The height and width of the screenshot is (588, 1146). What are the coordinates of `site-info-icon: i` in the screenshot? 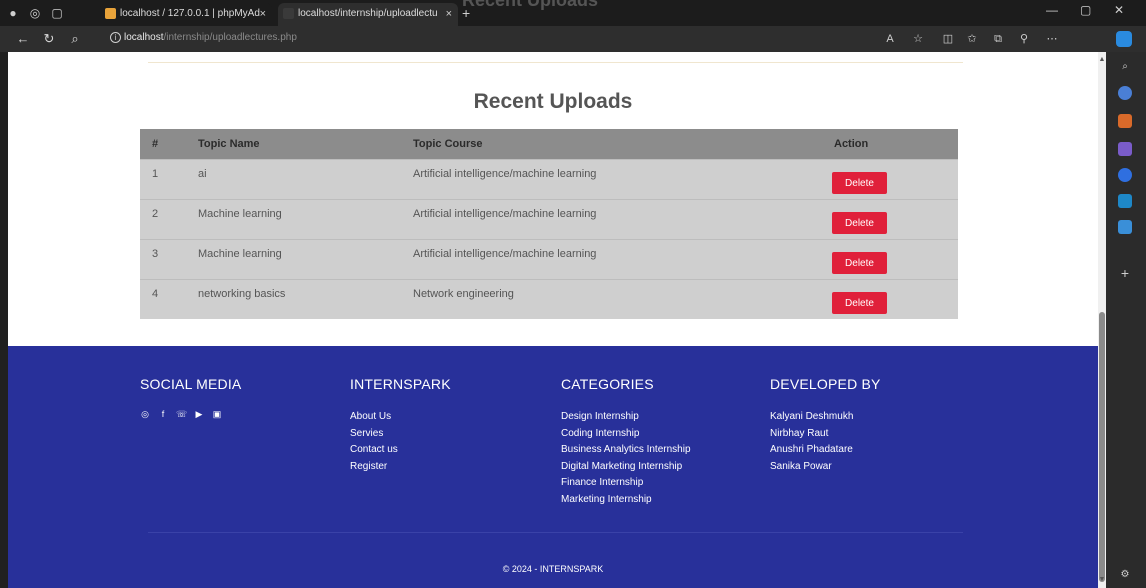 It's located at (115, 37).